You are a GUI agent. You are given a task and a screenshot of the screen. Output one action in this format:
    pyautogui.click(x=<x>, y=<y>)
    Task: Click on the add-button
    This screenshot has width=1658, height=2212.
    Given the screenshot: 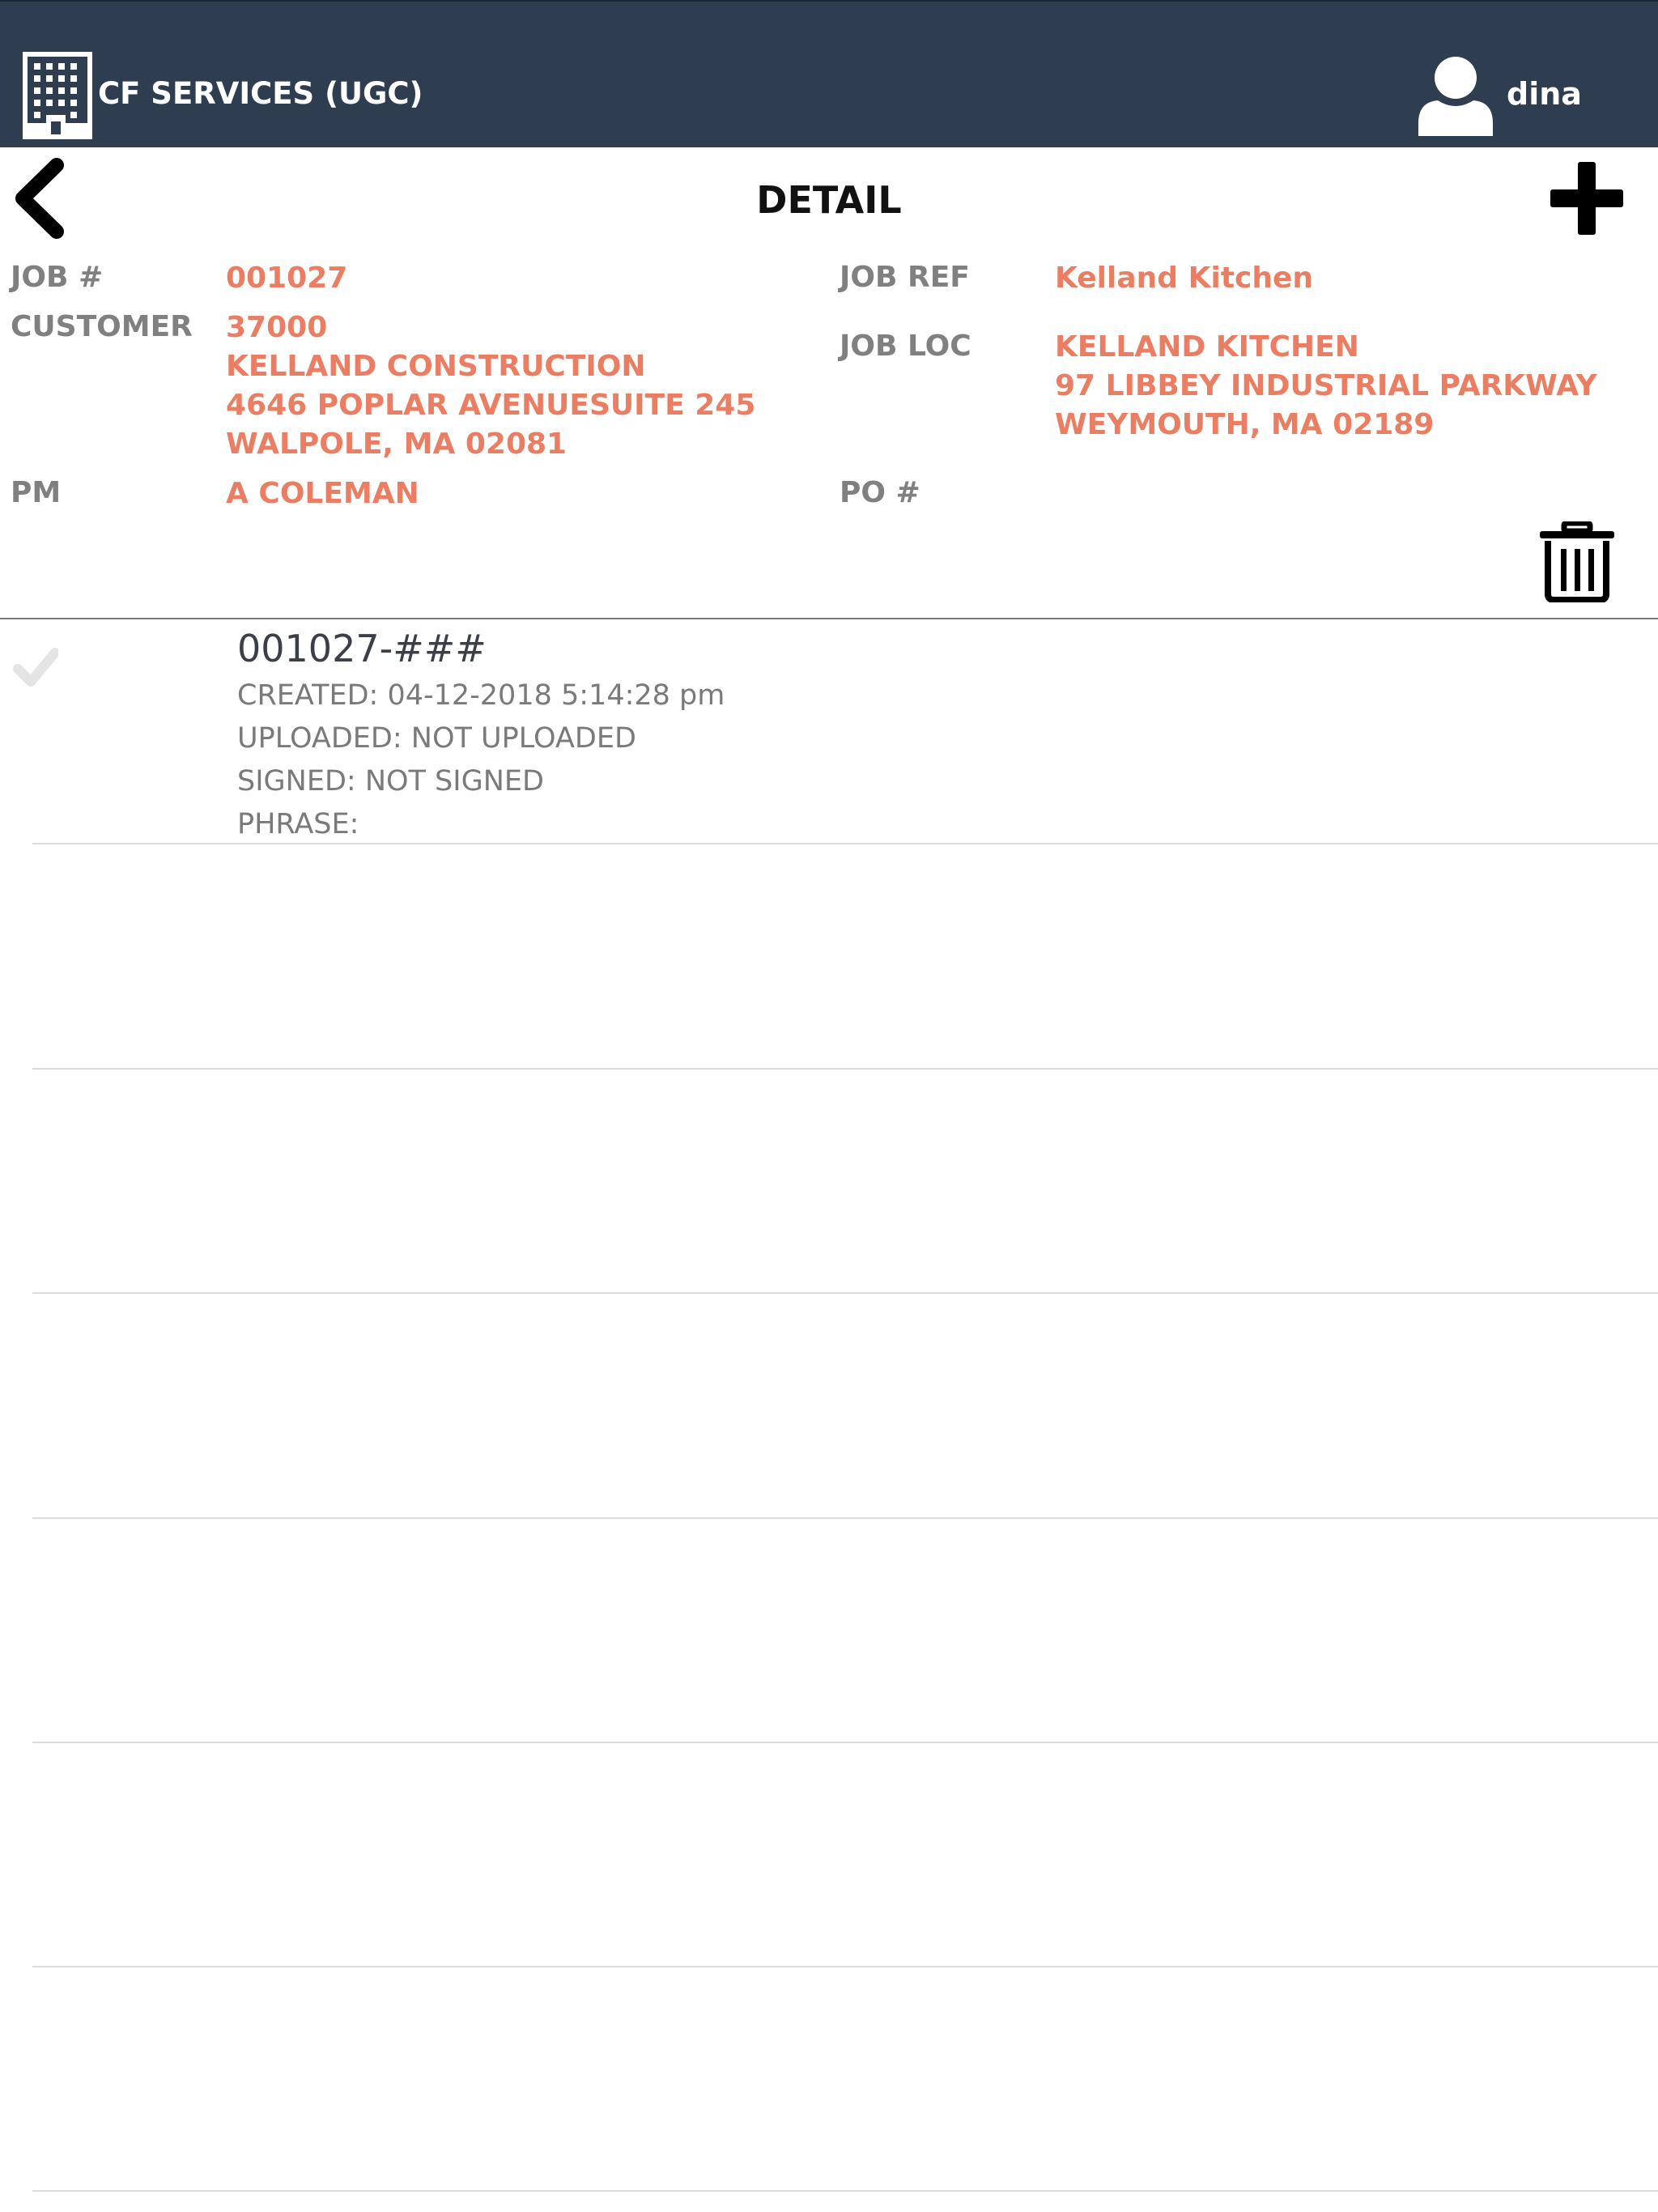 What is the action you would take?
    pyautogui.click(x=1586, y=199)
    